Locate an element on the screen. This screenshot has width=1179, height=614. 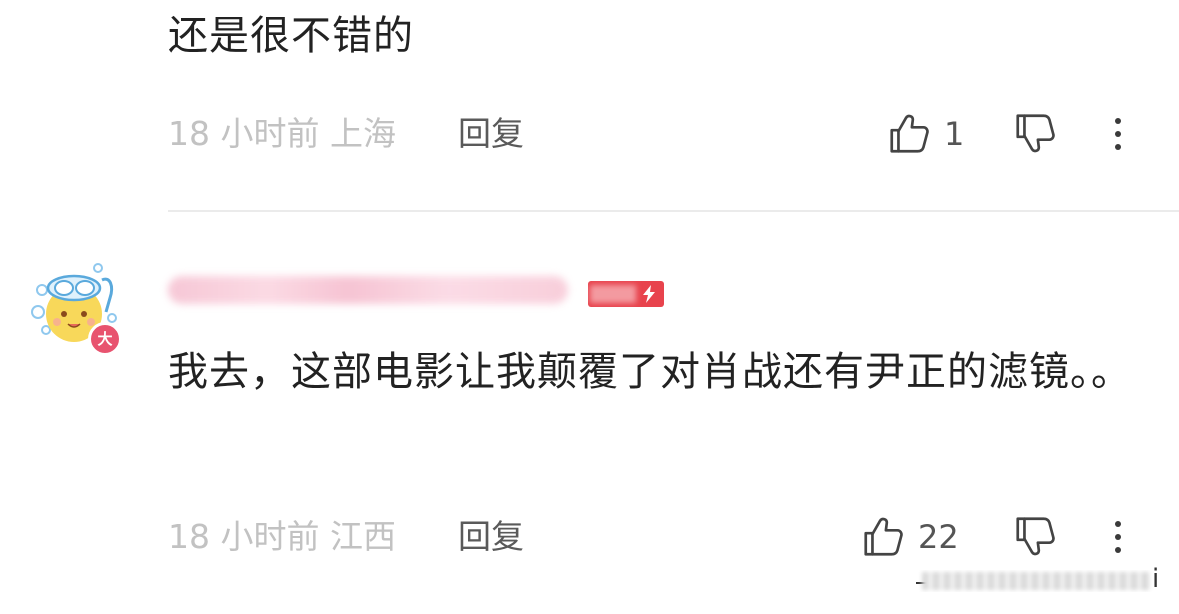
blurred-overlay-strip is located at coordinates (1036, 581).